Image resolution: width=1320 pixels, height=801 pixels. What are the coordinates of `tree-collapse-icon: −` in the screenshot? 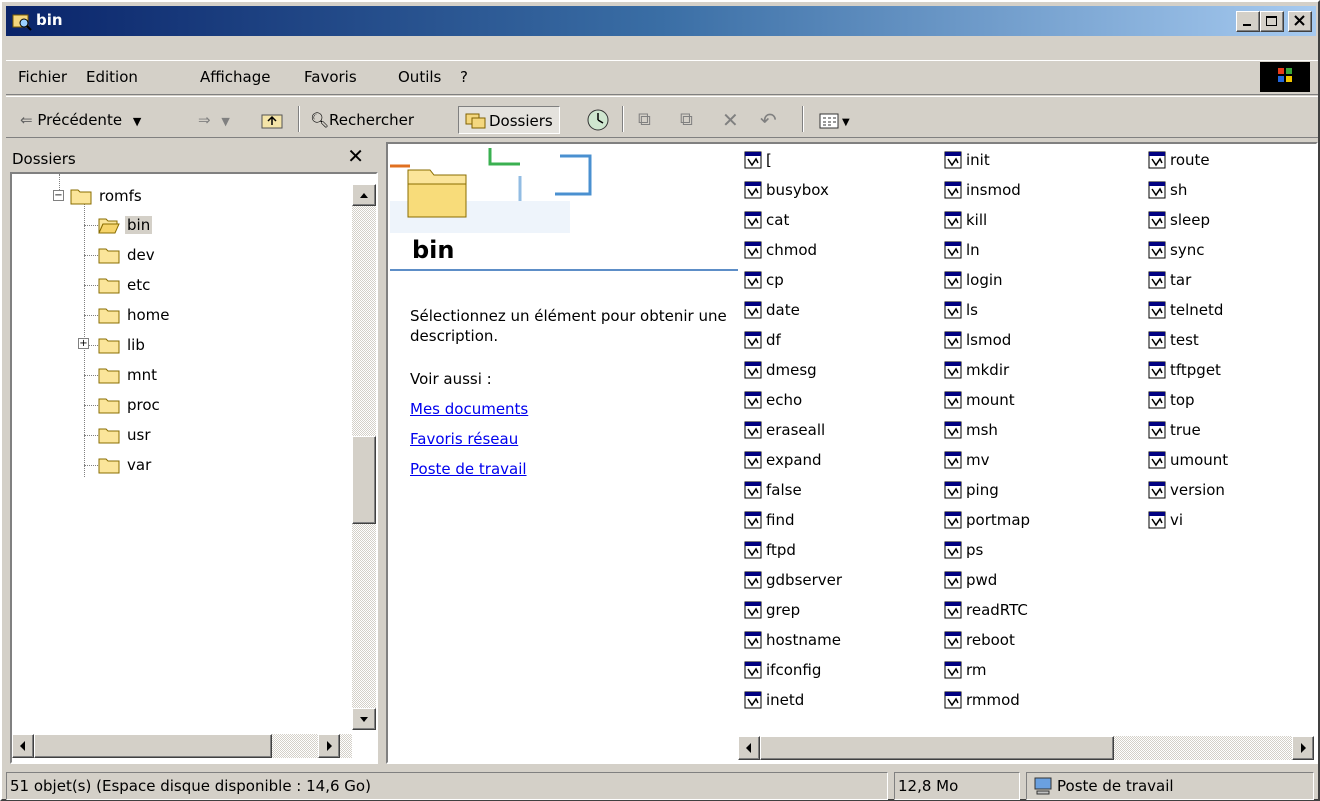 It's located at (58, 195).